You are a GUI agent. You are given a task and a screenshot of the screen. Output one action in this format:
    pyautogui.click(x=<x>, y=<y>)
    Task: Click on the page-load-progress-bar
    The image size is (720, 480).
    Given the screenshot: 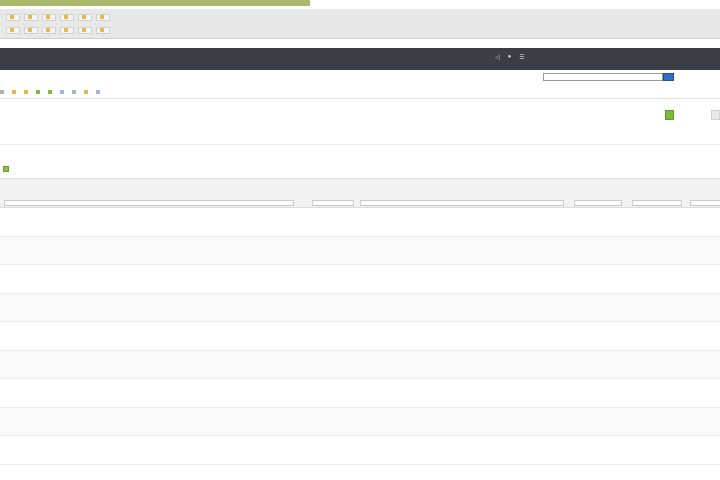 What is the action you would take?
    pyautogui.click(x=155, y=3)
    